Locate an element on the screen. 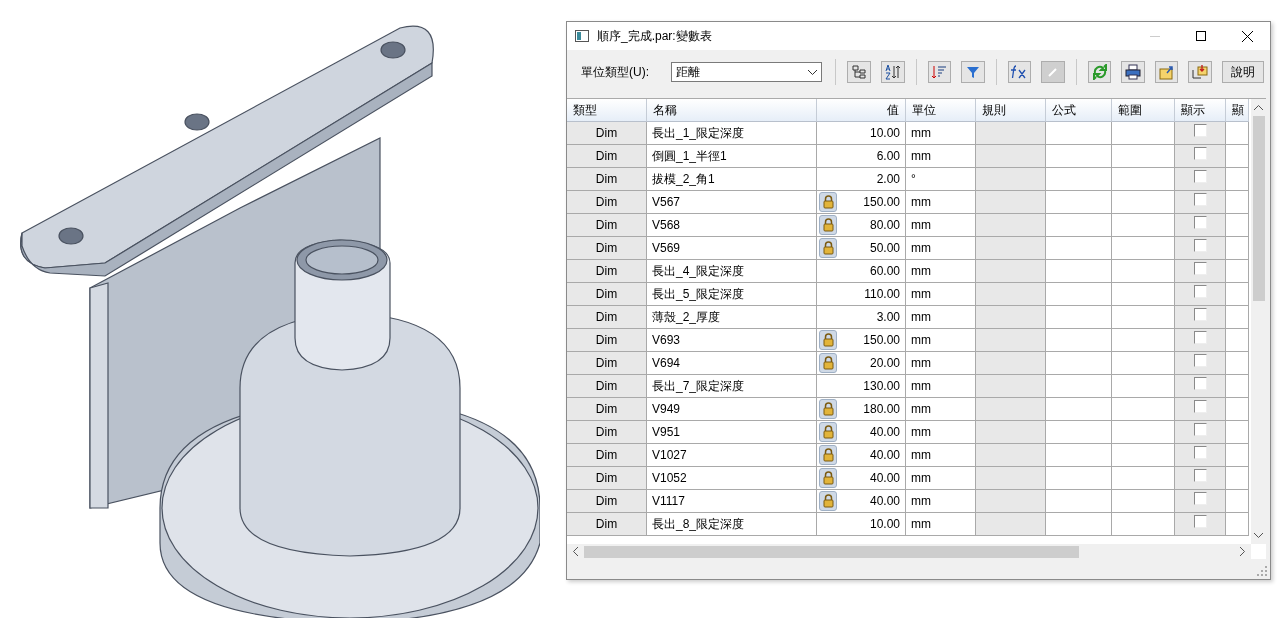  table-cell: 長出_1_限定深度 is located at coordinates (732, 133).